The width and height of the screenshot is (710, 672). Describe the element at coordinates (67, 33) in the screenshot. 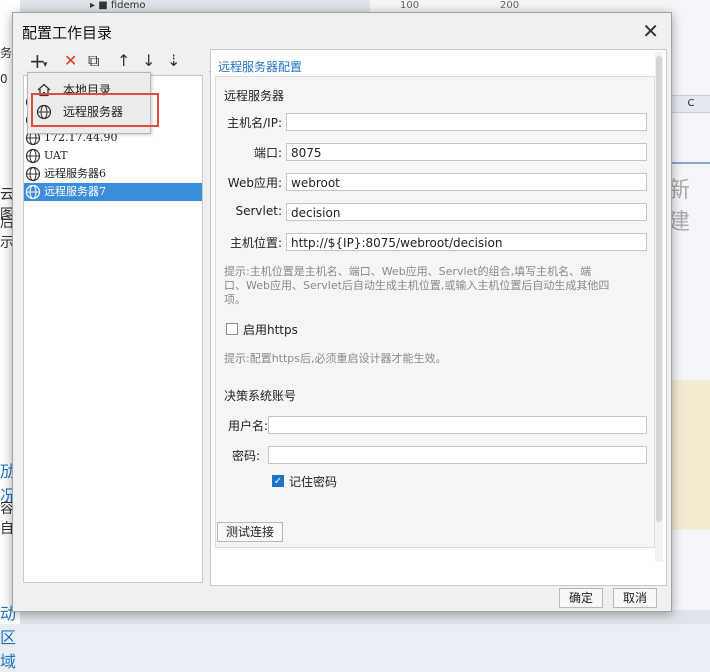

I see `dialog-title: 配置工作目录` at that location.